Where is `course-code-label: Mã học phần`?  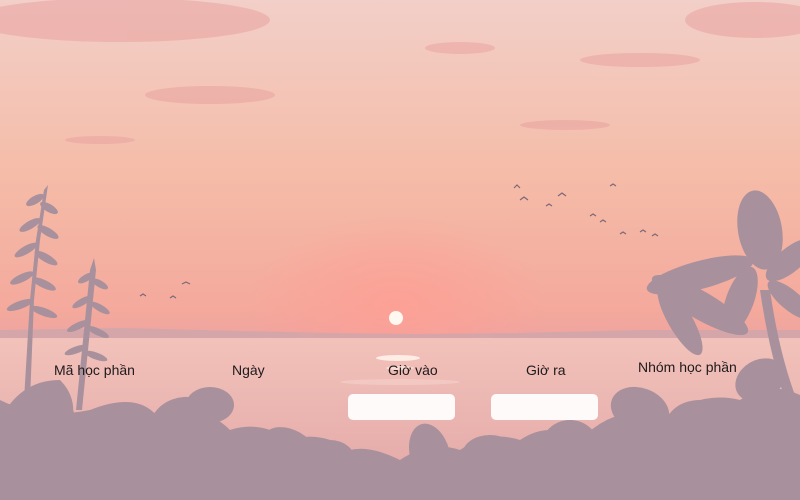
course-code-label: Mã học phần is located at coordinates (94, 370).